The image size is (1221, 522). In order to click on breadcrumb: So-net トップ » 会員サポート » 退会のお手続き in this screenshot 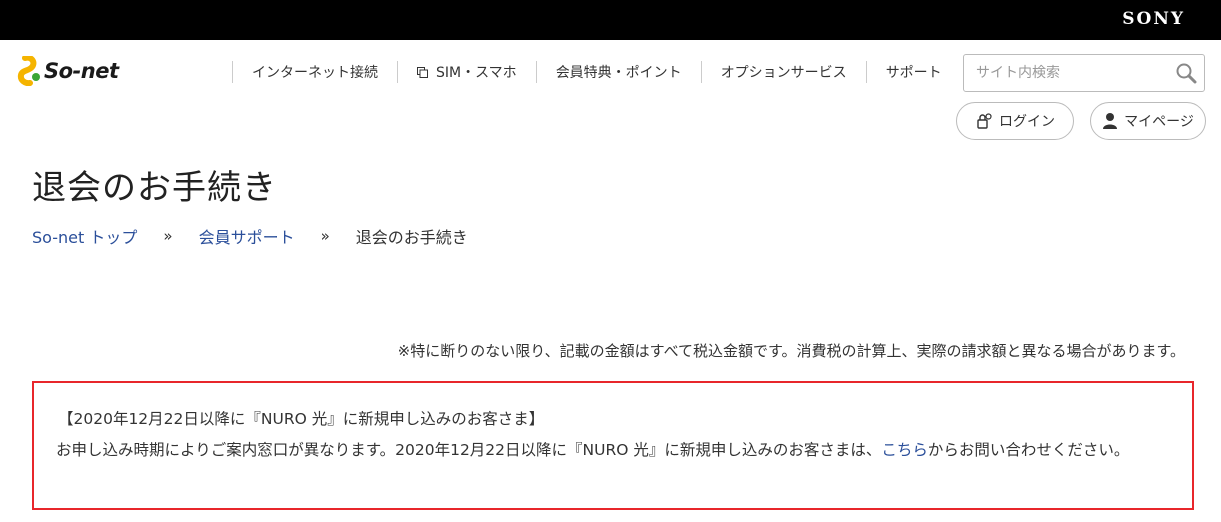, I will do `click(250, 236)`.